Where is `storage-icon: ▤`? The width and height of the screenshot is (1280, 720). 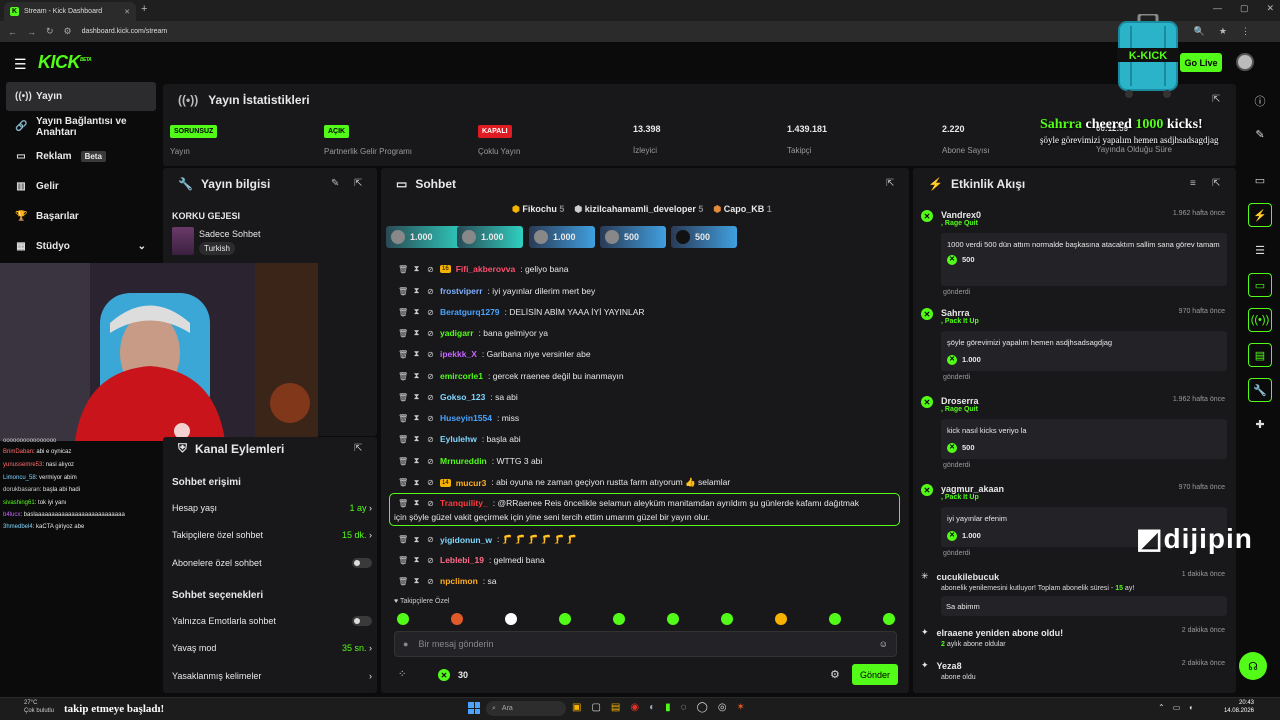 storage-icon: ▤ is located at coordinates (1260, 355).